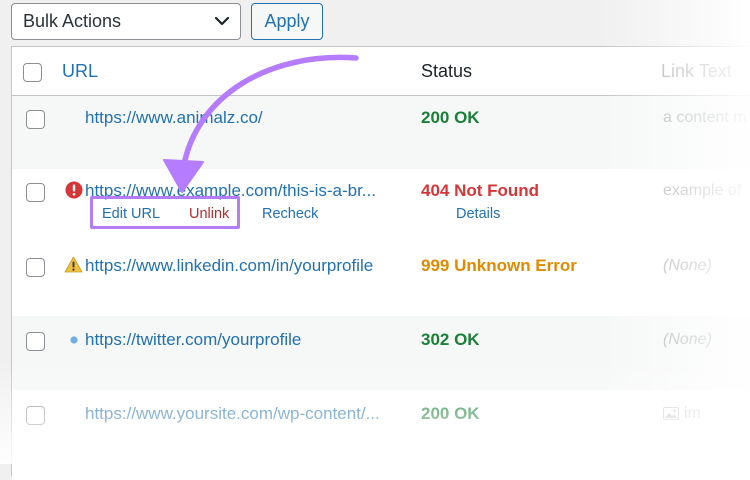 This screenshot has width=750, height=480. What do you see at coordinates (671, 413) in the screenshot?
I see `image-icon` at bounding box center [671, 413].